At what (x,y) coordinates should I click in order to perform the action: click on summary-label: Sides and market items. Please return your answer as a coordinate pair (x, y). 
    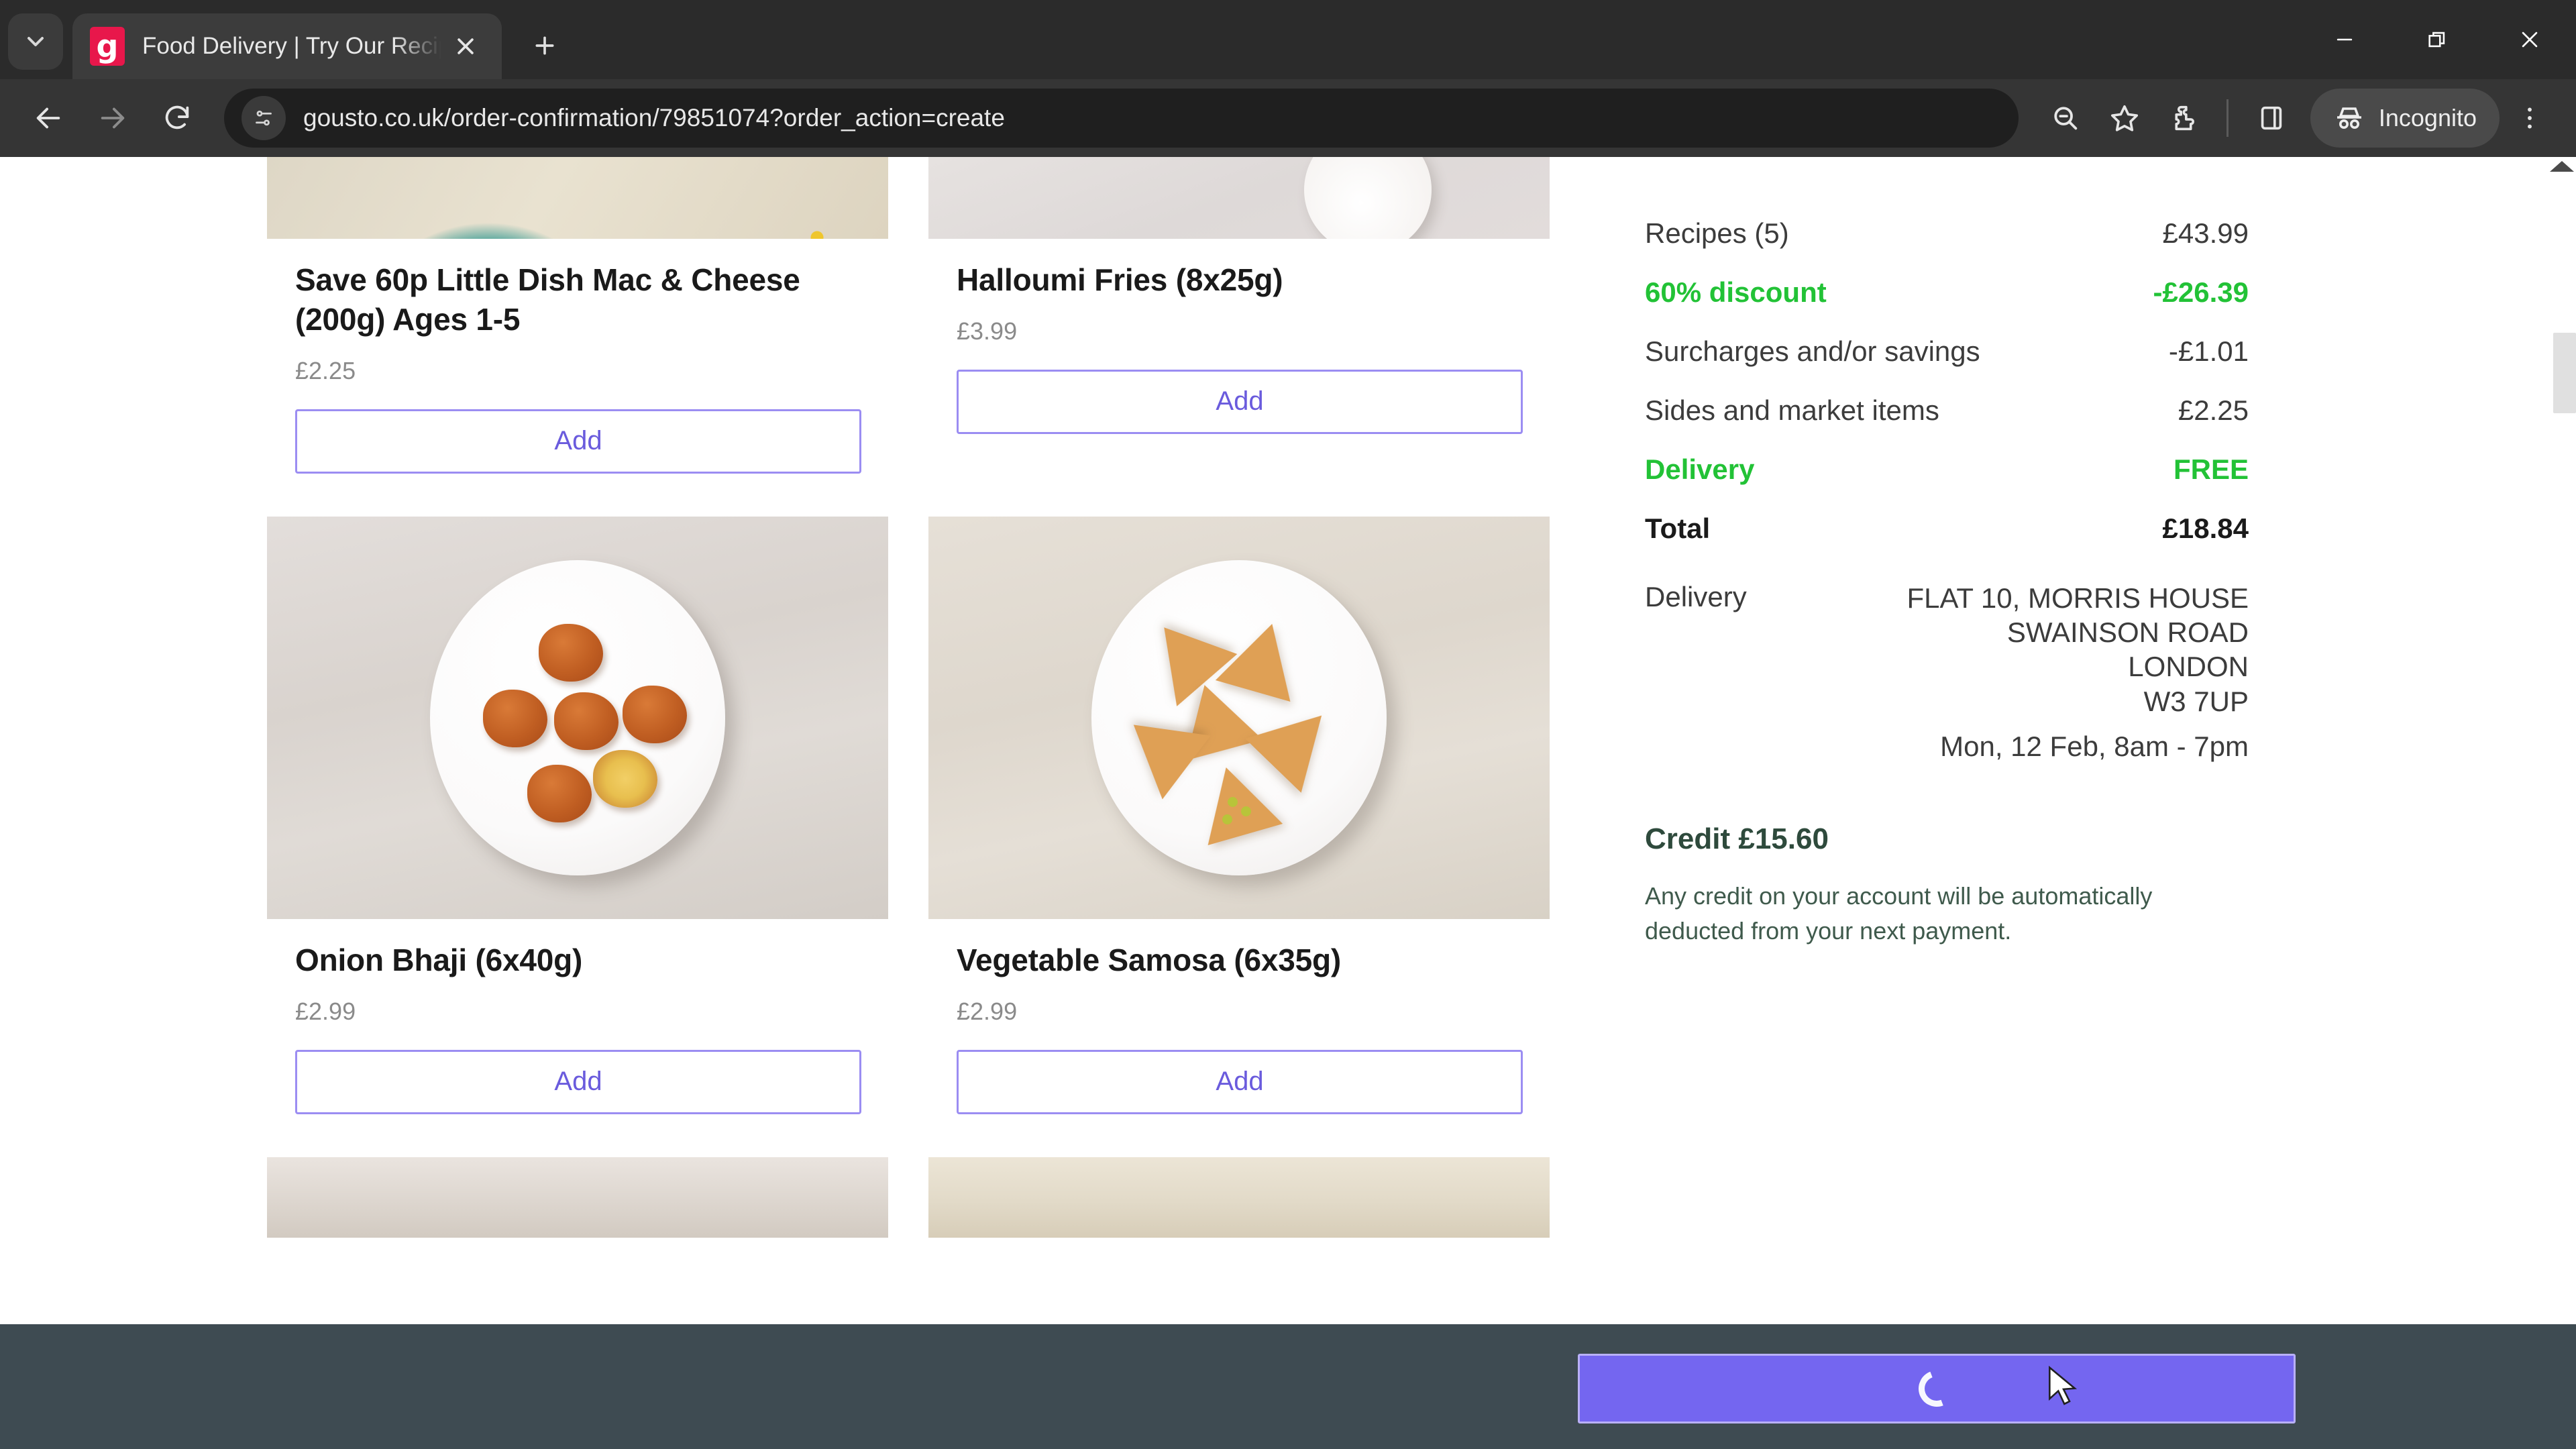
    Looking at the image, I should click on (1792, 410).